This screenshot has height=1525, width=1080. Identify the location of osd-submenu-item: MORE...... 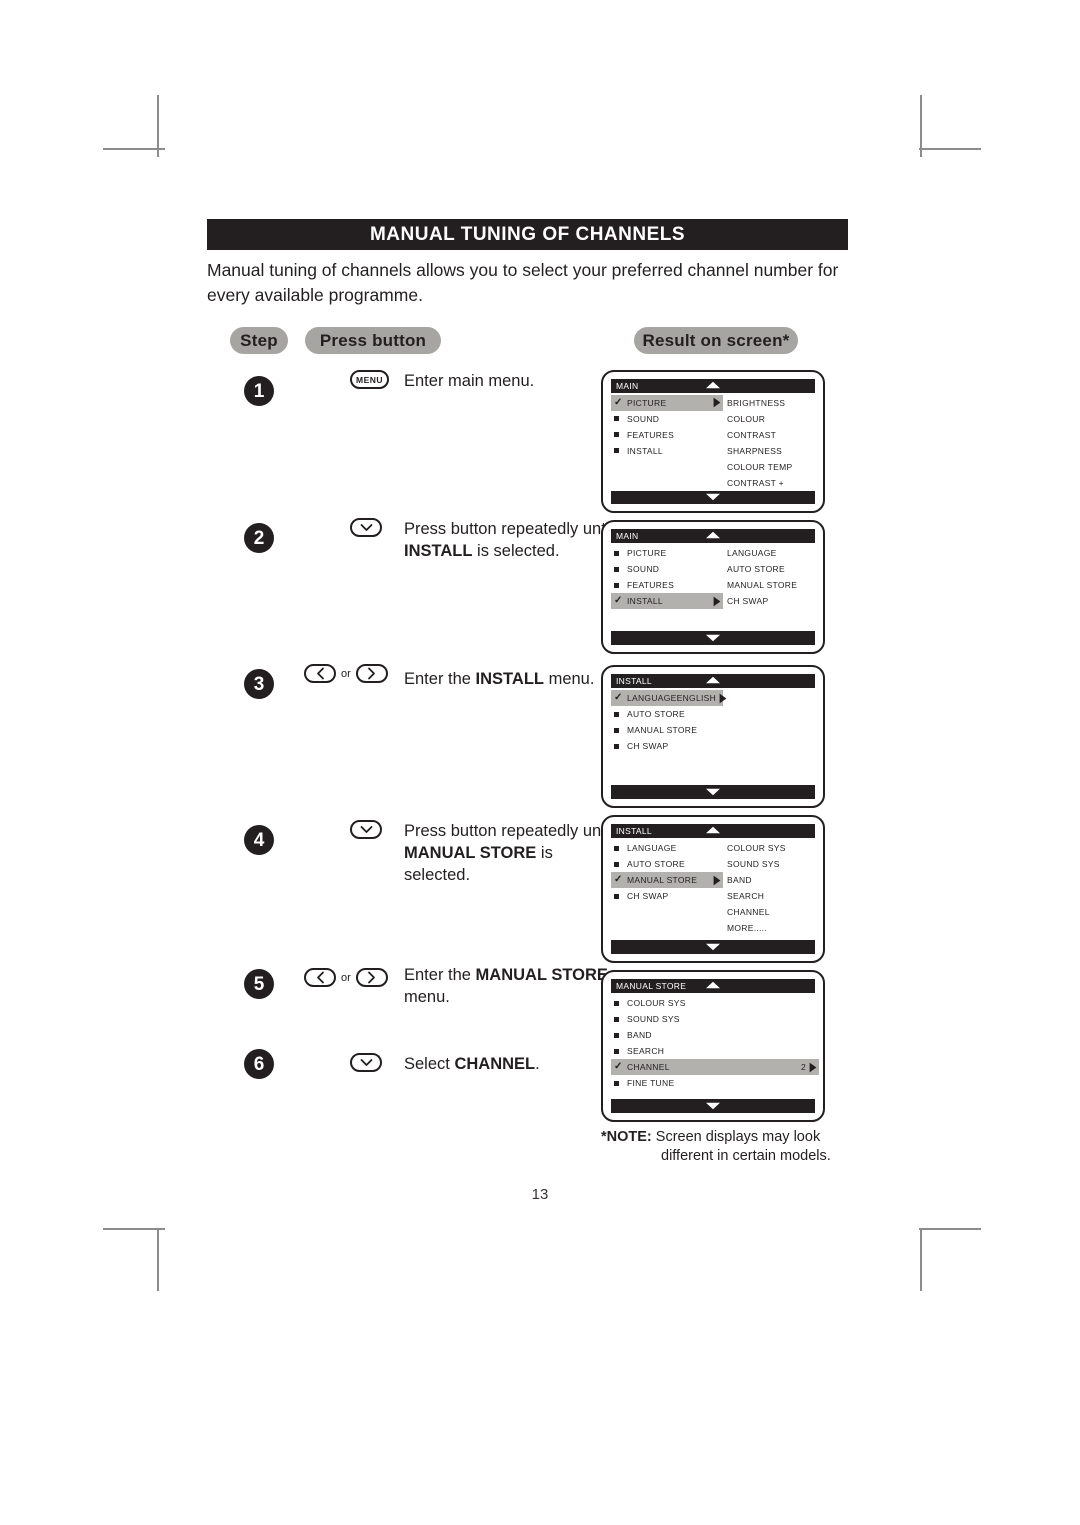
(771, 928).